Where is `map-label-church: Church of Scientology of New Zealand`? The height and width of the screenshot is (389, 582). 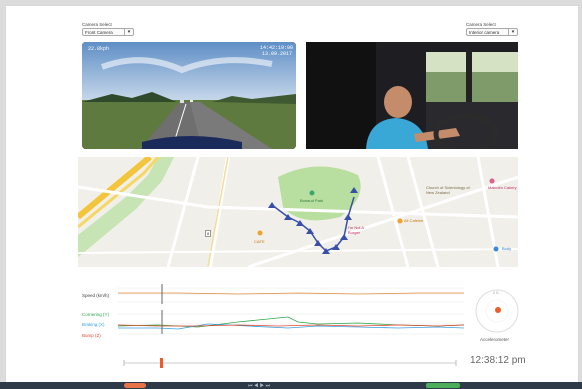
map-label-church: Church of Scientology of New Zealand is located at coordinates (448, 190).